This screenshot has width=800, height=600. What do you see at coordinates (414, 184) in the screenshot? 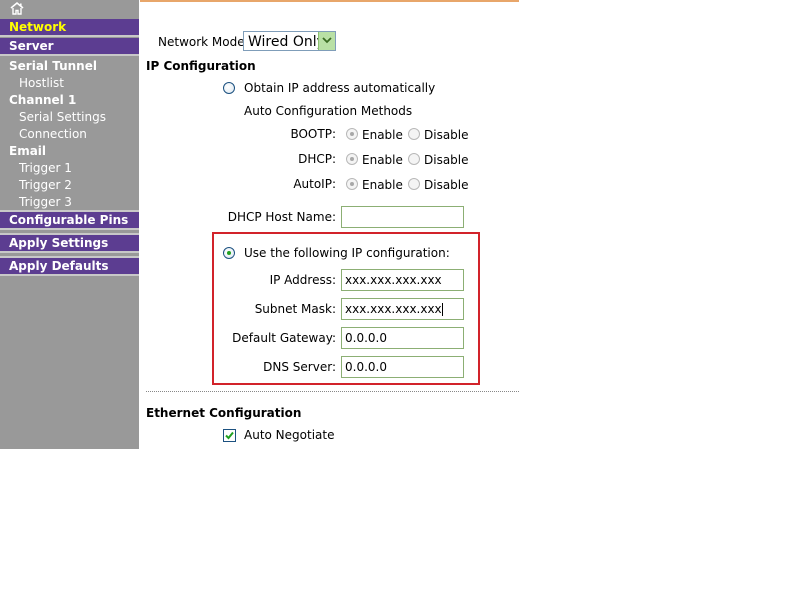
I see `autoip-disable-radio` at bounding box center [414, 184].